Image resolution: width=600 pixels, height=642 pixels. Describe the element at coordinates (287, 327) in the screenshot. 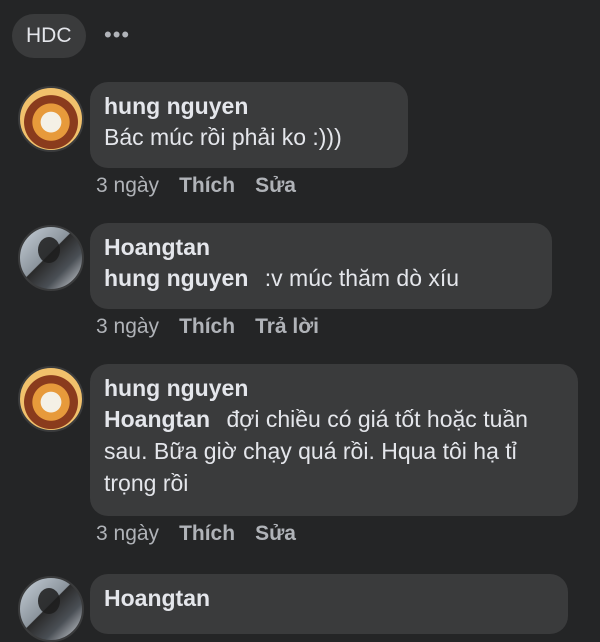

I see `reply-button: Trả lời` at that location.